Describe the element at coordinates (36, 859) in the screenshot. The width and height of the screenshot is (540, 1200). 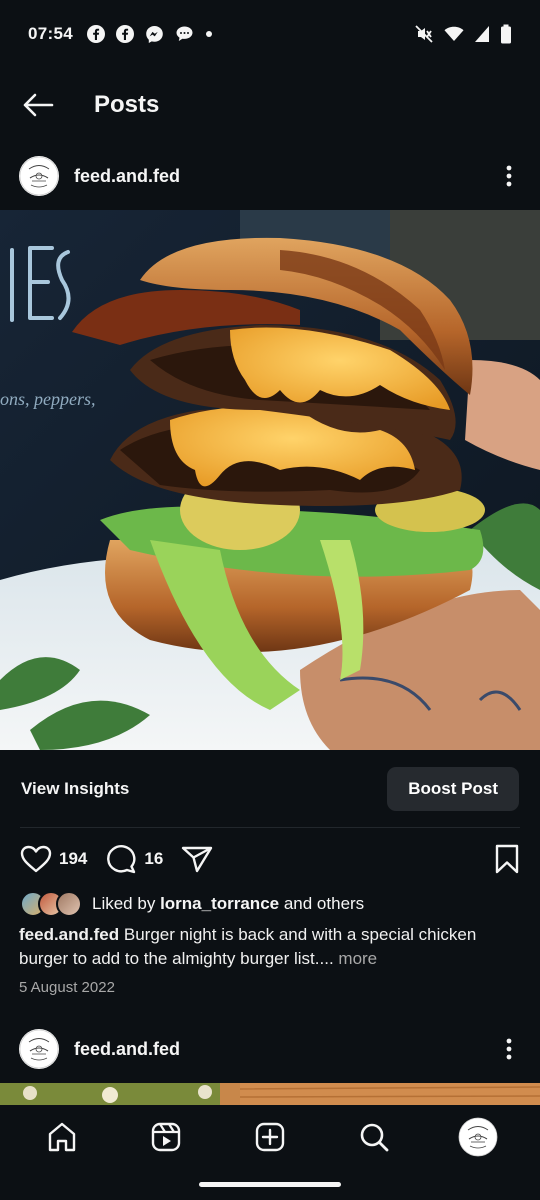
I see `heart-icon` at that location.